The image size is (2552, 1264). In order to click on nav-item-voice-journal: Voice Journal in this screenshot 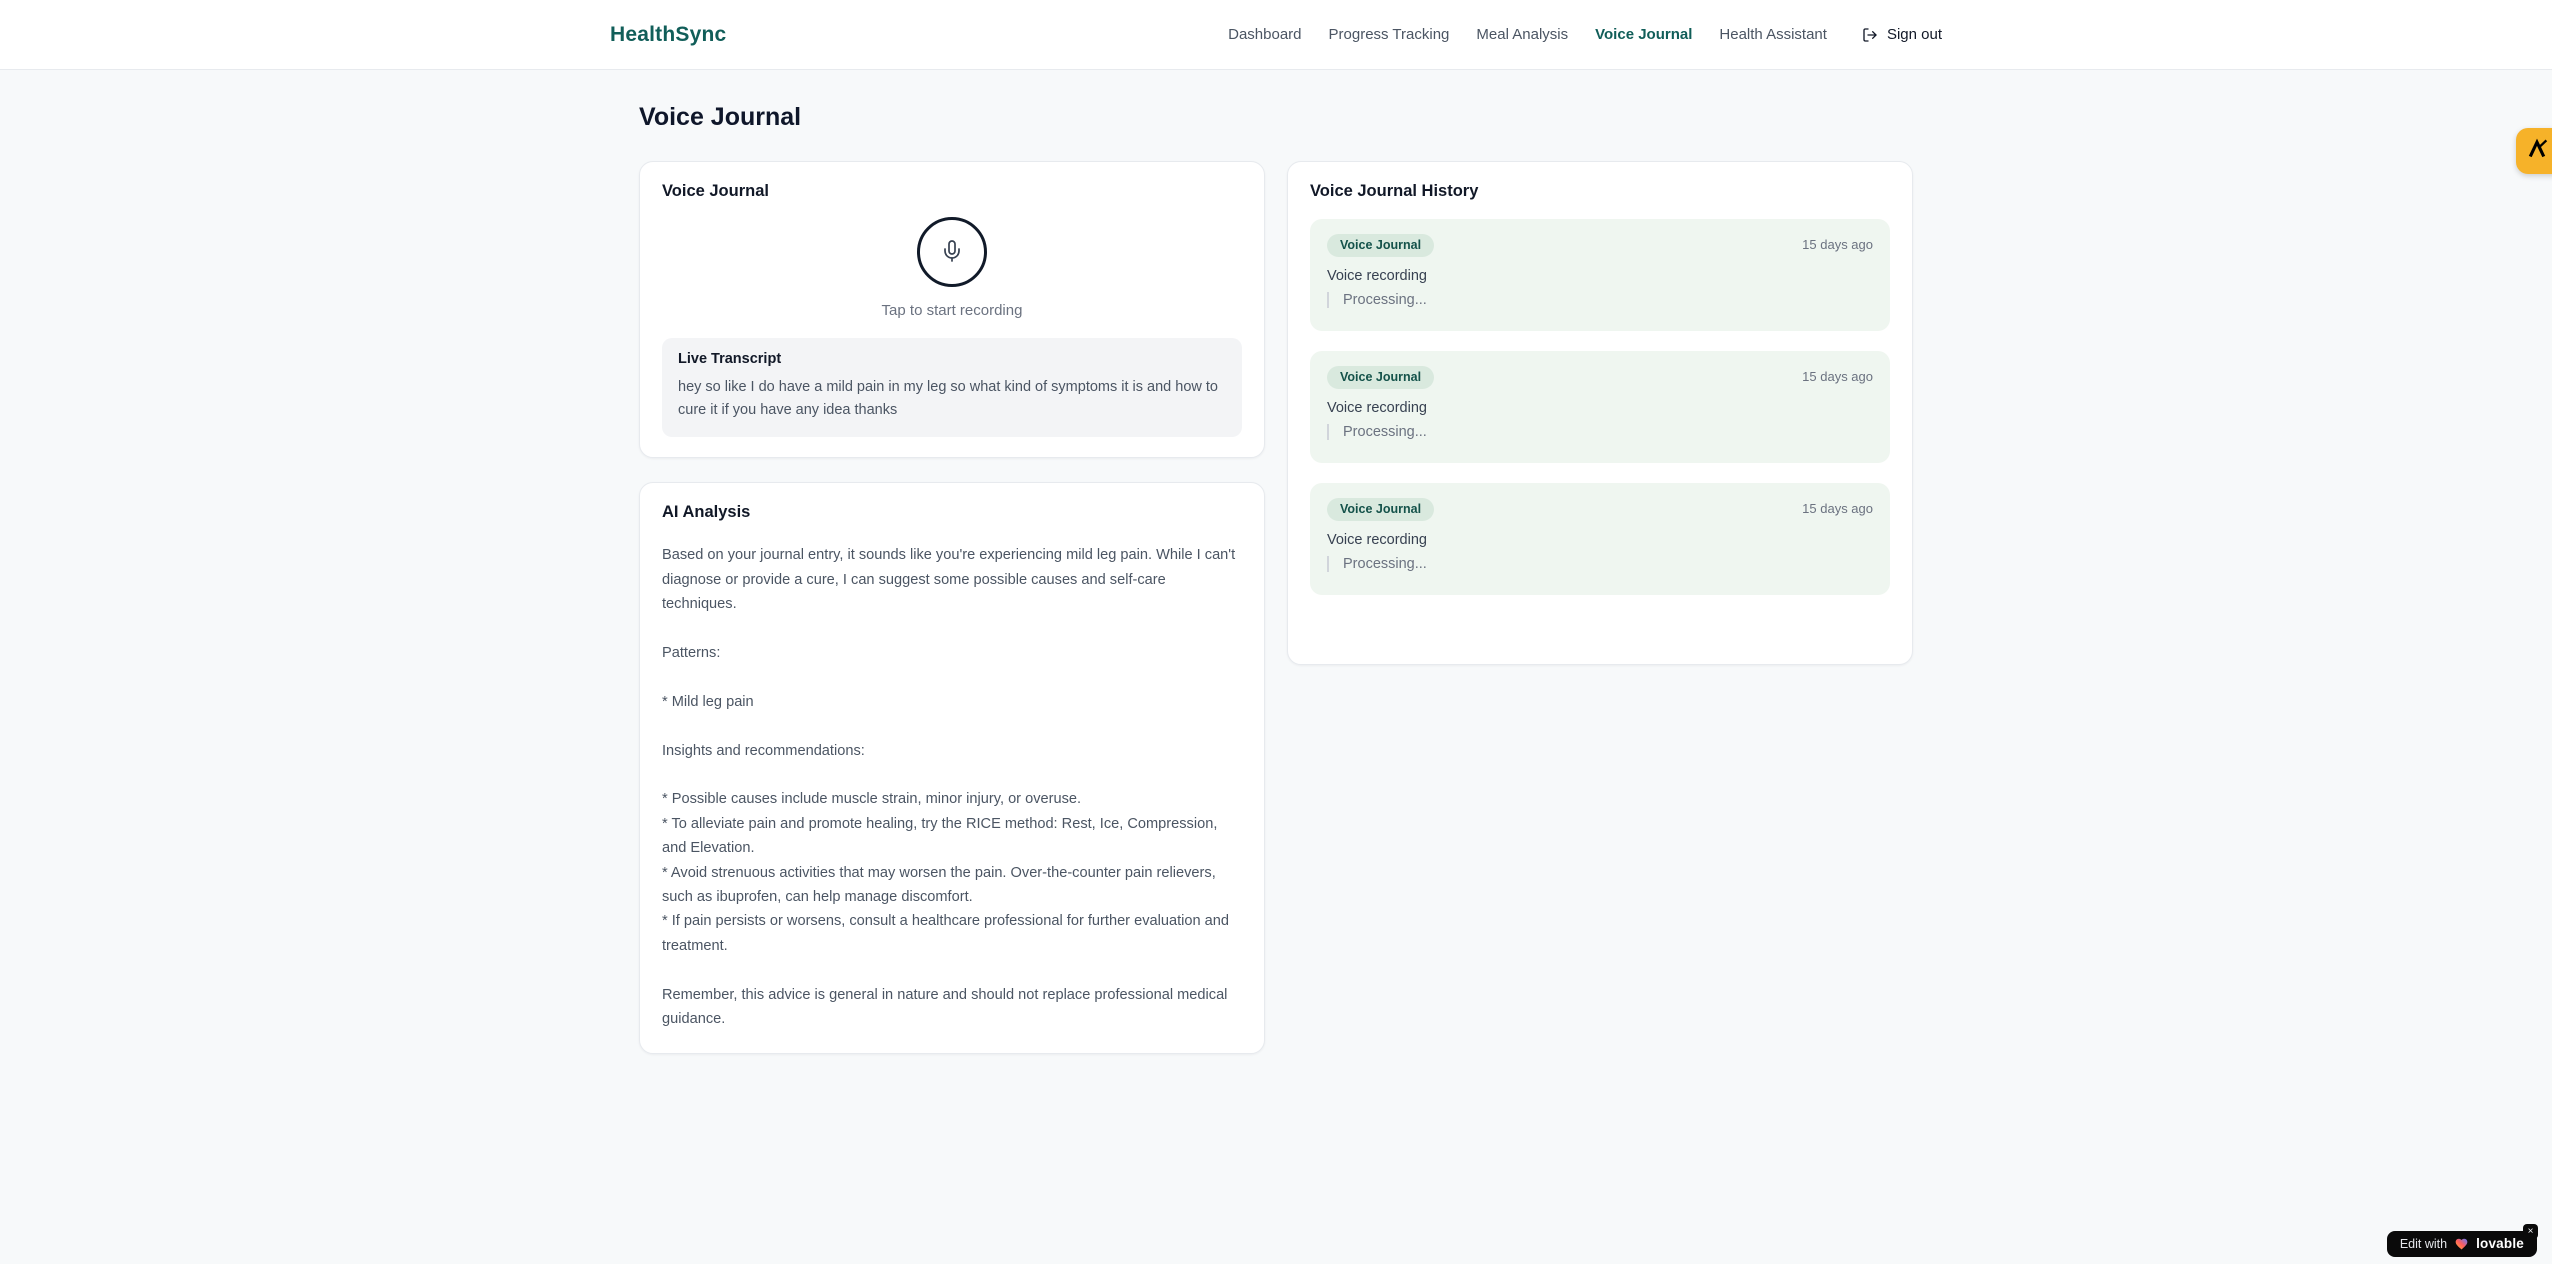, I will do `click(1643, 34)`.